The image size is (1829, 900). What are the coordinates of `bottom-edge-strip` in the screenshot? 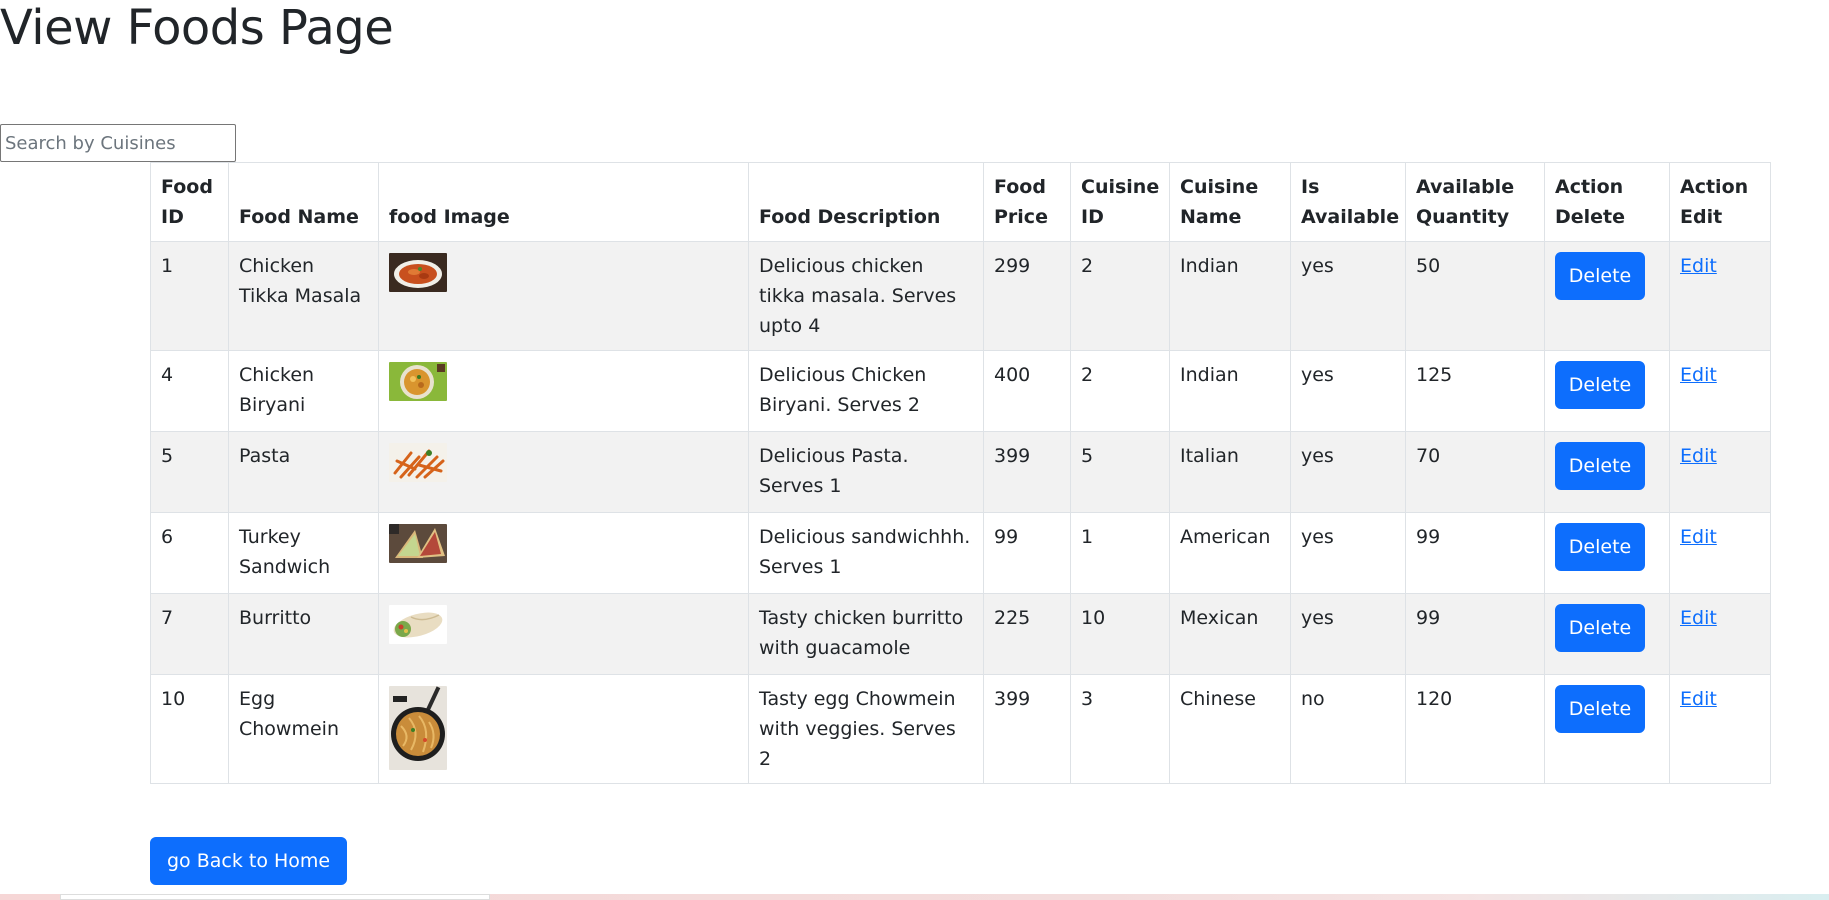 It's located at (914, 897).